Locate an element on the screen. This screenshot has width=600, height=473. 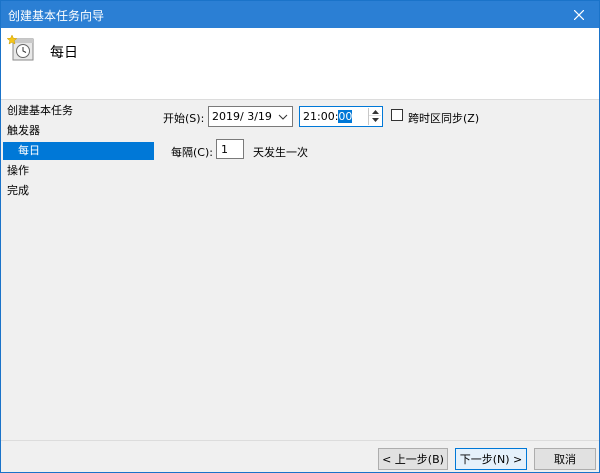
sidebar-item-label: 操作 is located at coordinates (18, 170).